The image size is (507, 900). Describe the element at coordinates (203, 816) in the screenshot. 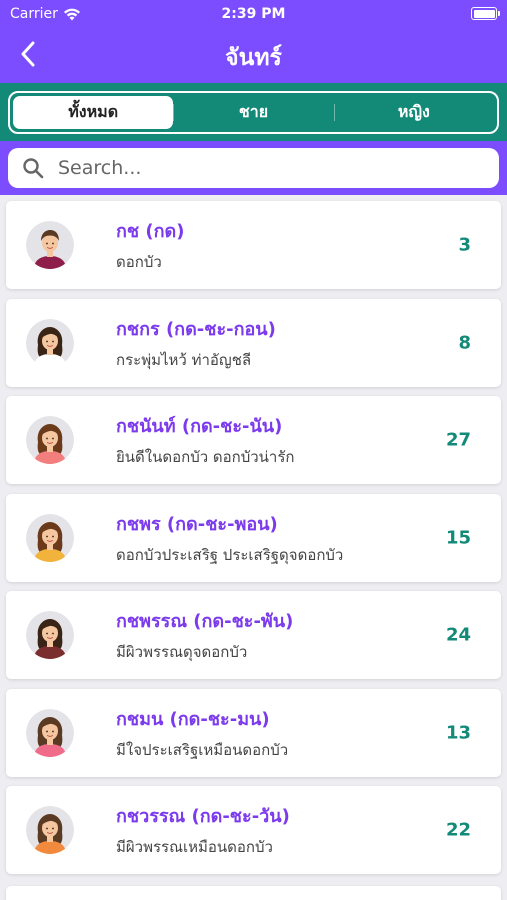

I see `name-title: กชวรรณ (กด-ชะ-วัน)` at that location.